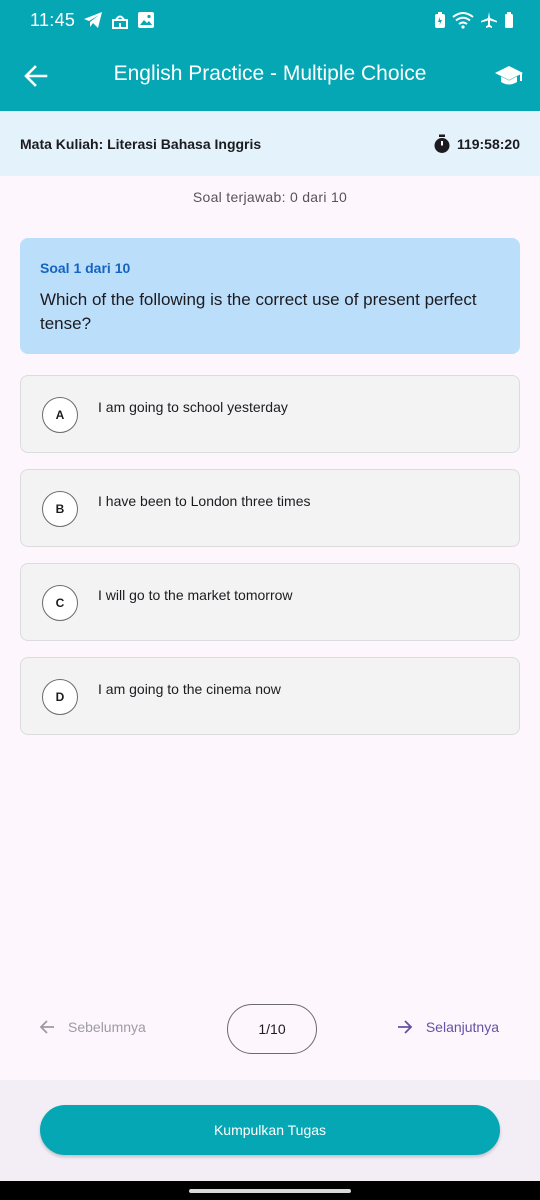  Describe the element at coordinates (488, 143) in the screenshot. I see `timer-value: 119:58:20` at that location.